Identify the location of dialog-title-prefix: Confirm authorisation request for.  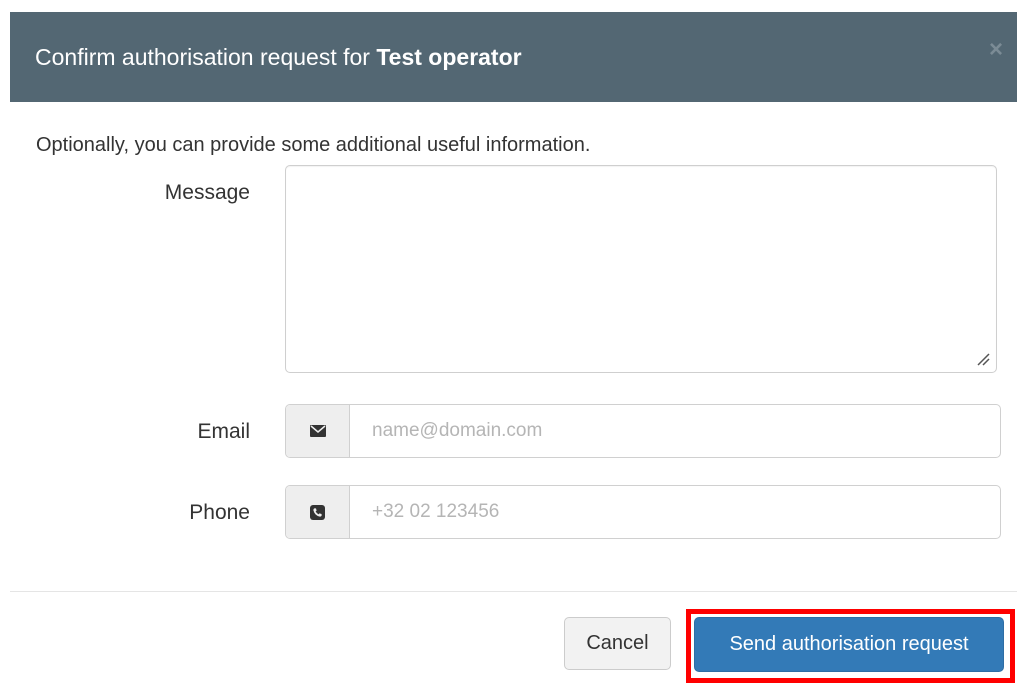
(202, 57).